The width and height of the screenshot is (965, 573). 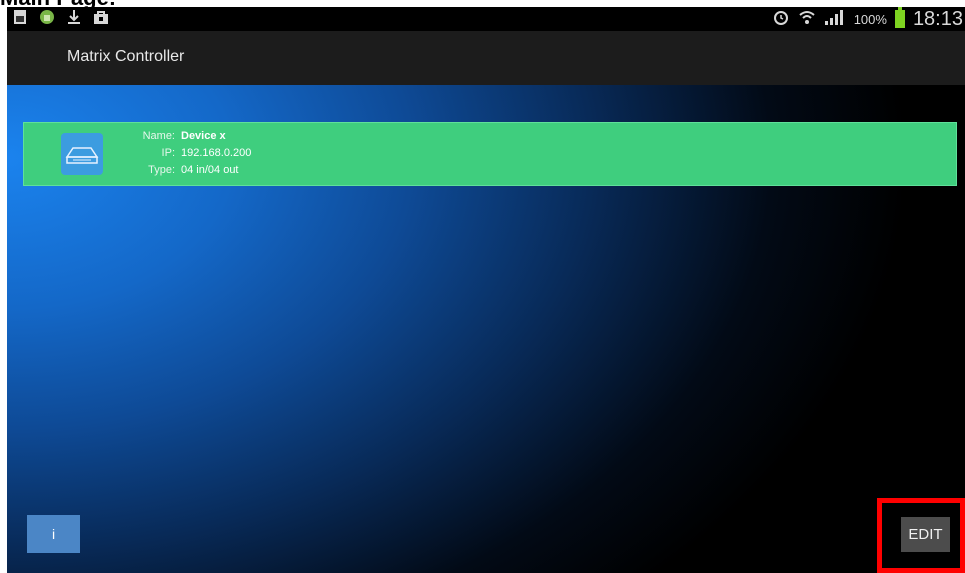 What do you see at coordinates (158, 136) in the screenshot?
I see `device-name-label: Name:` at bounding box center [158, 136].